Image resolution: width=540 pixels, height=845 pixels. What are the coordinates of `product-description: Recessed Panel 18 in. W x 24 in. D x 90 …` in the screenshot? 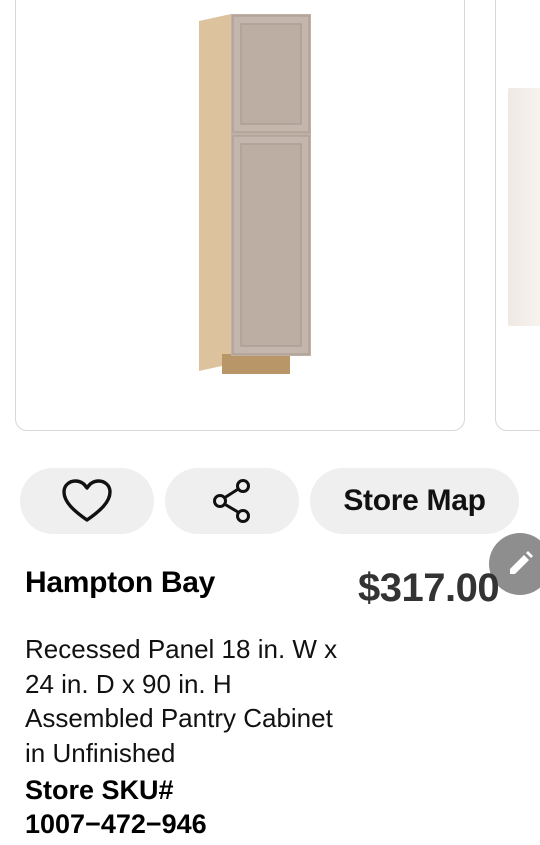 It's located at (185, 701).